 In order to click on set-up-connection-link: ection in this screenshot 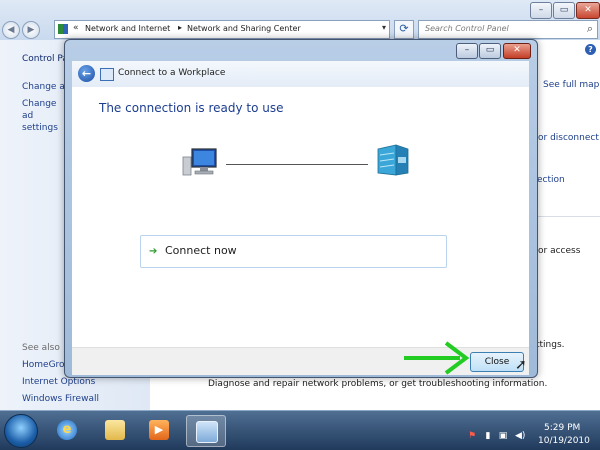, I will do `click(551, 180)`.